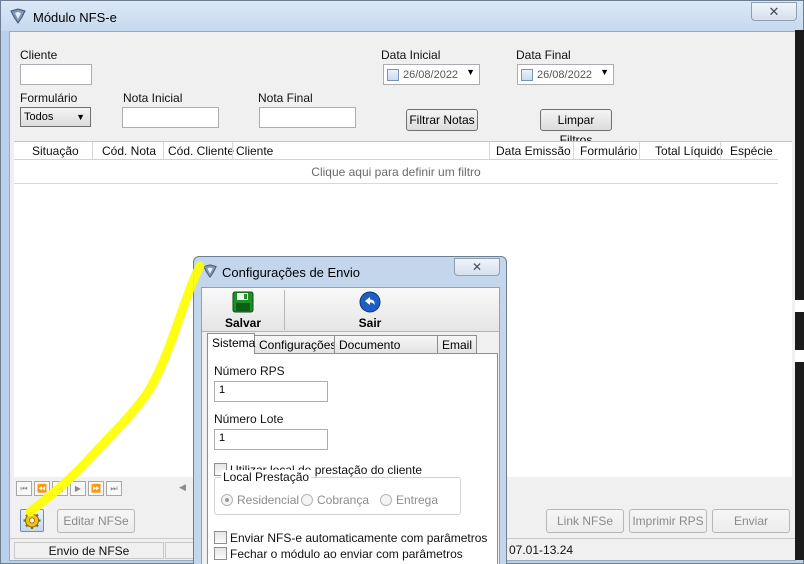 The height and width of the screenshot is (564, 804). I want to click on nav-next-icon: ▶, so click(78, 488).